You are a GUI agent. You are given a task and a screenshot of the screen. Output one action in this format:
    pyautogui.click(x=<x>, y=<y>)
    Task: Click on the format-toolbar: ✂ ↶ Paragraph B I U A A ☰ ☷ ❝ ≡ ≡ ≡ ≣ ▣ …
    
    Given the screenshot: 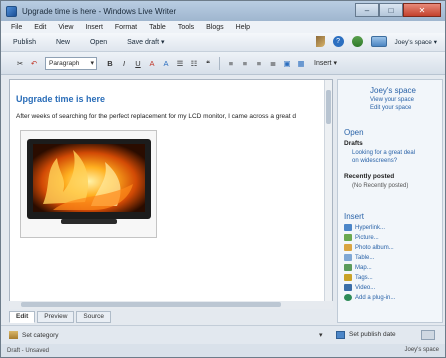 What is the action you would take?
    pyautogui.click(x=223, y=63)
    